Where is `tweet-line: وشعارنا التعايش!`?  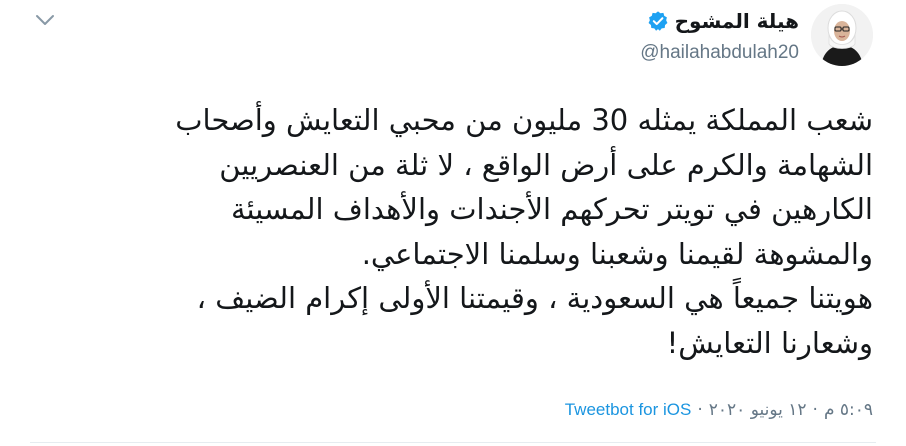 tweet-line: وشعارنا التعايش! is located at coordinates (769, 342).